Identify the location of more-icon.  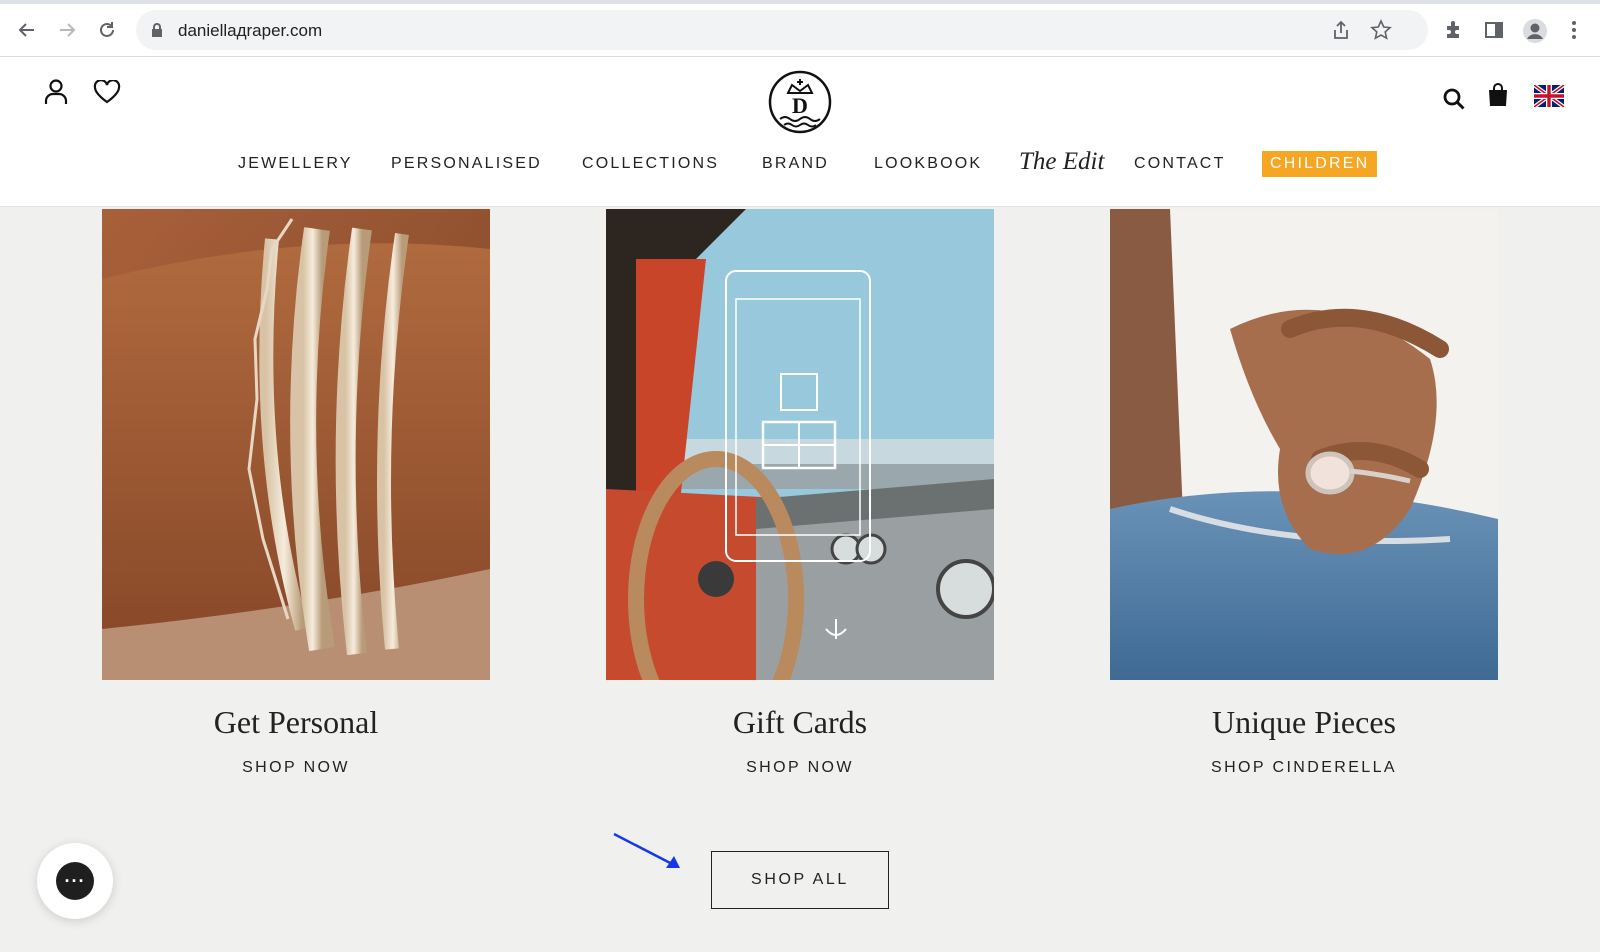
(1574, 30).